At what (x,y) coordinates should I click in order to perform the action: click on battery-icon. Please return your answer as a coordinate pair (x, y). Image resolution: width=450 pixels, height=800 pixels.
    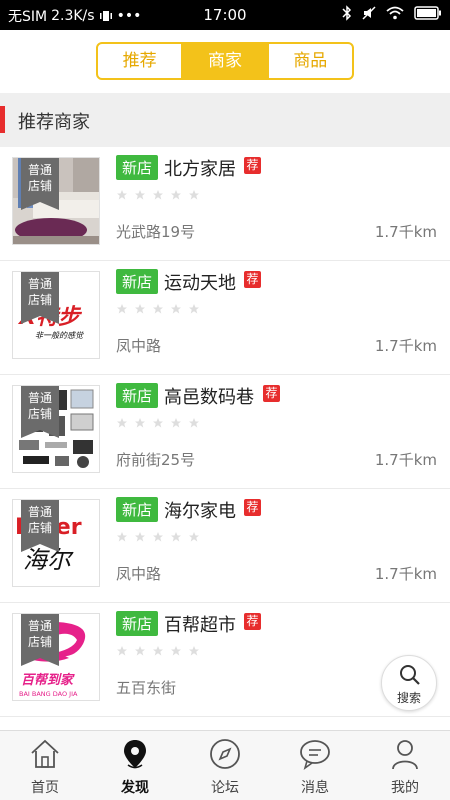
    Looking at the image, I should click on (427, 13).